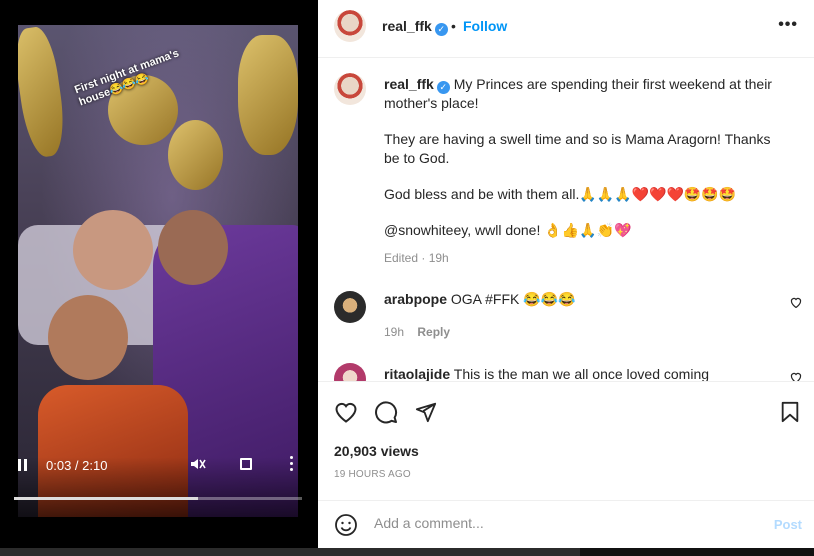 This screenshot has height=556, width=814. Describe the element at coordinates (426, 412) in the screenshot. I see `share-icon` at that location.